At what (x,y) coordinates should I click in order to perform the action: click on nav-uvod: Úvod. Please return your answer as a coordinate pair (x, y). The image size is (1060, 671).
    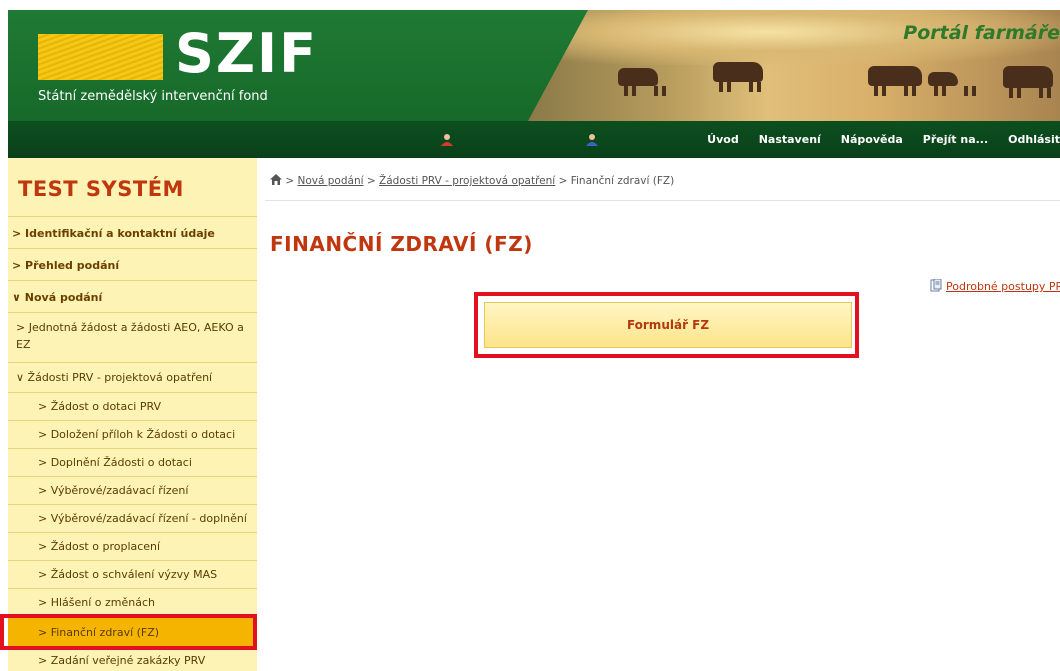
    Looking at the image, I should click on (723, 139).